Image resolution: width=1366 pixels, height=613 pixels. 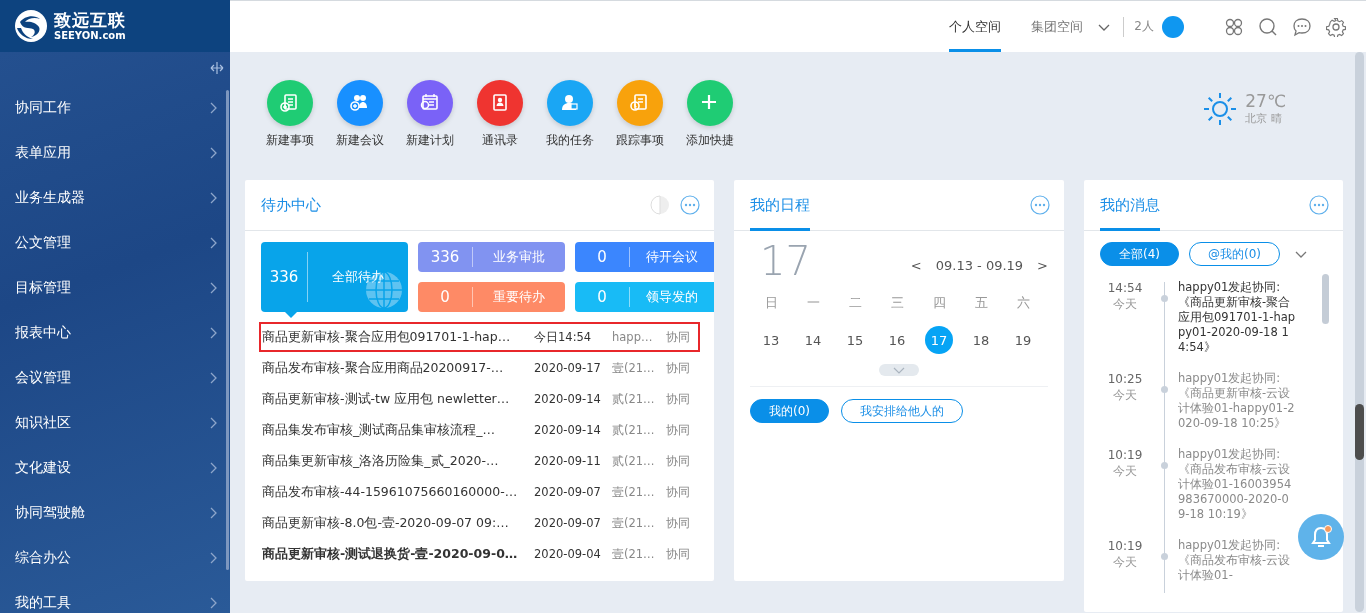 What do you see at coordinates (780, 205) in the screenshot?
I see `card-title: 我的日程` at bounding box center [780, 205].